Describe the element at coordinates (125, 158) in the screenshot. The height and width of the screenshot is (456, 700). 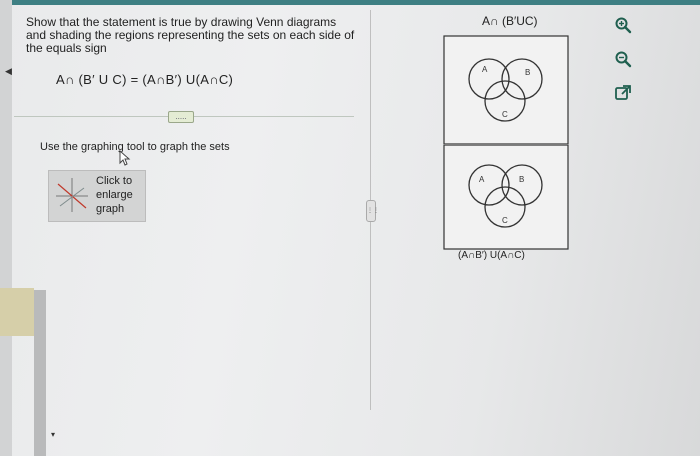
I see `mouse-cursor-icon` at that location.